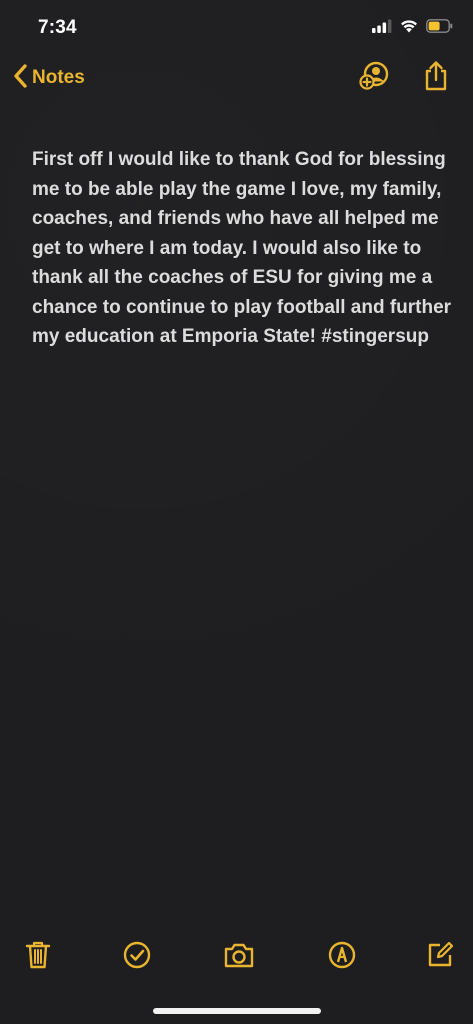  I want to click on compose-icon, so click(440, 957).